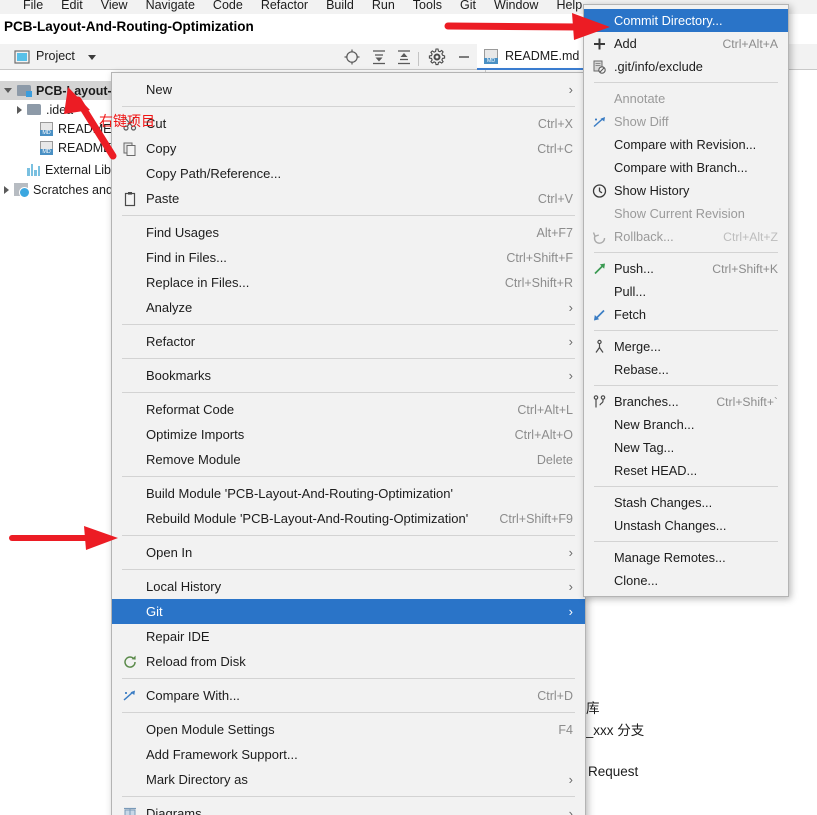  I want to click on ctx-menu-item-diagrams: Diagrams ›, so click(348, 808).